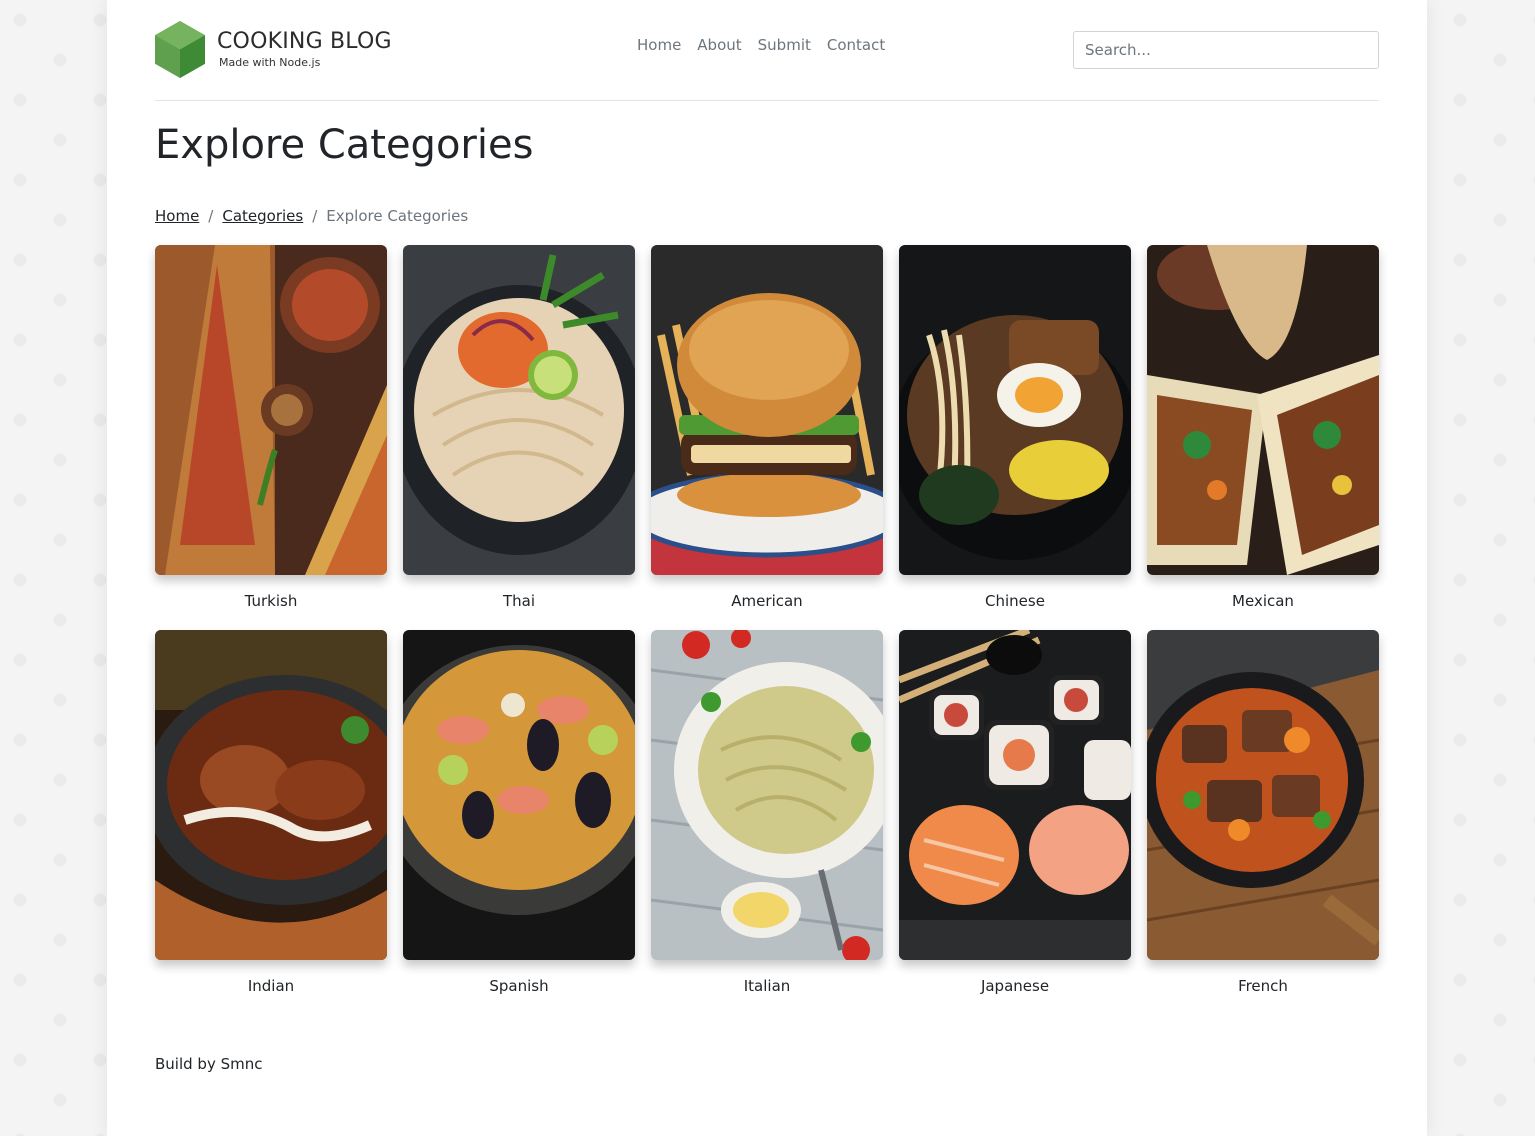  I want to click on category-label-chinese: Chinese, so click(1015, 601).